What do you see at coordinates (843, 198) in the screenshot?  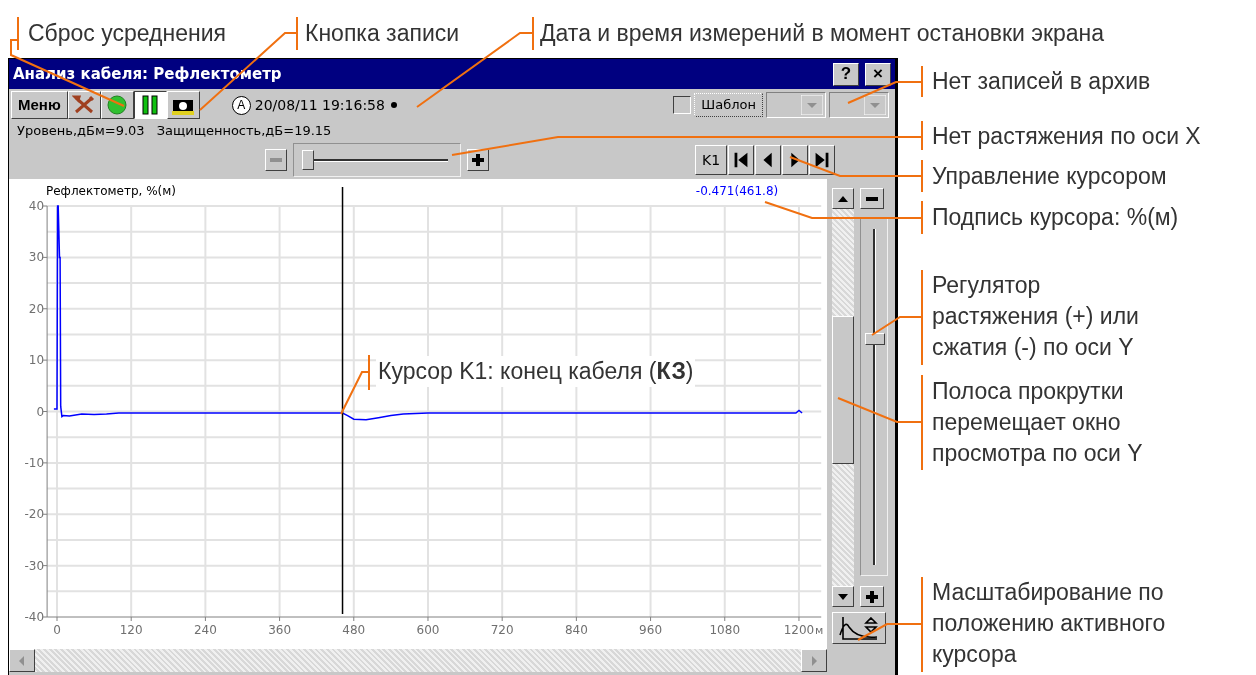 I see `scroll-up-button` at bounding box center [843, 198].